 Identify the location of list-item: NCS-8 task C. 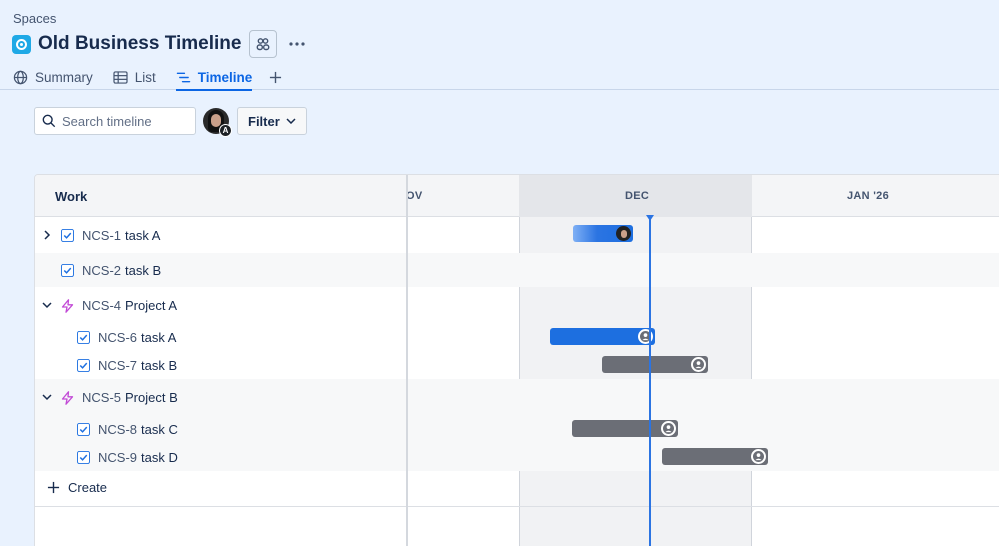
(517, 429).